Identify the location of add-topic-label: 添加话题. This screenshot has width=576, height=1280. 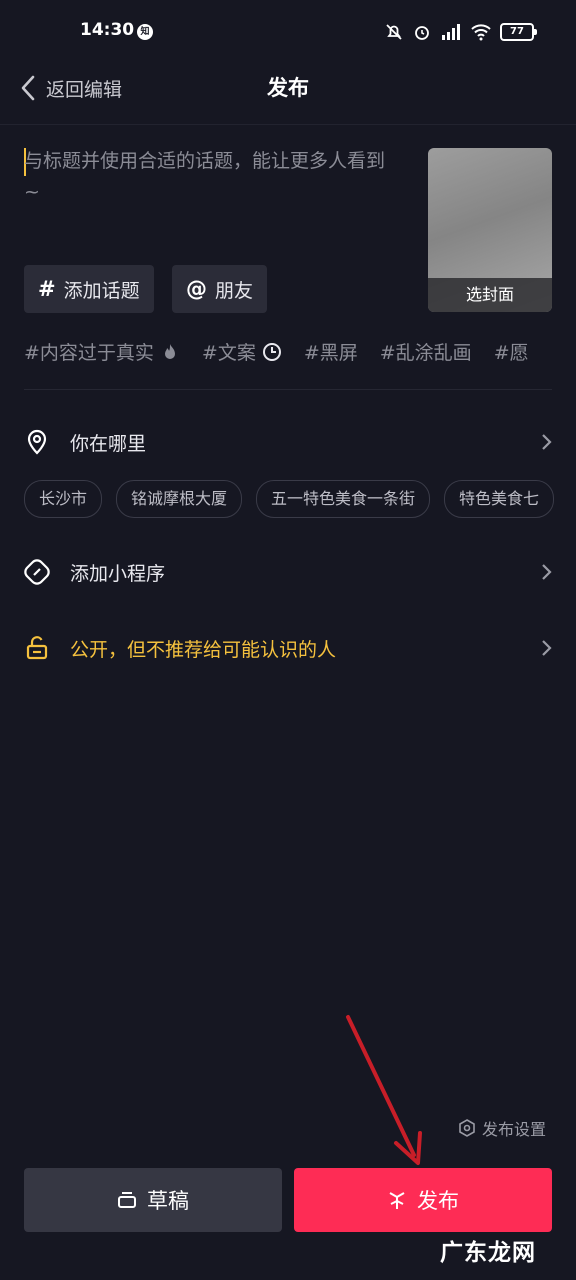
(101, 290).